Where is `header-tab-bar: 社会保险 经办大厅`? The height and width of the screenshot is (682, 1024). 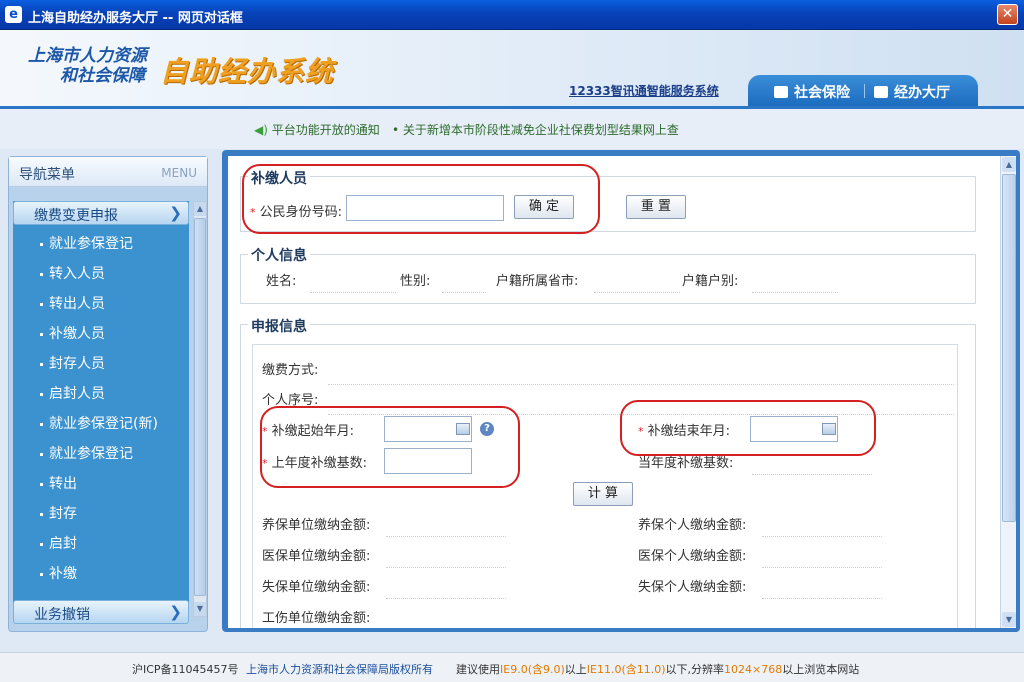
header-tab-bar: 社会保险 经办大厅 is located at coordinates (863, 90).